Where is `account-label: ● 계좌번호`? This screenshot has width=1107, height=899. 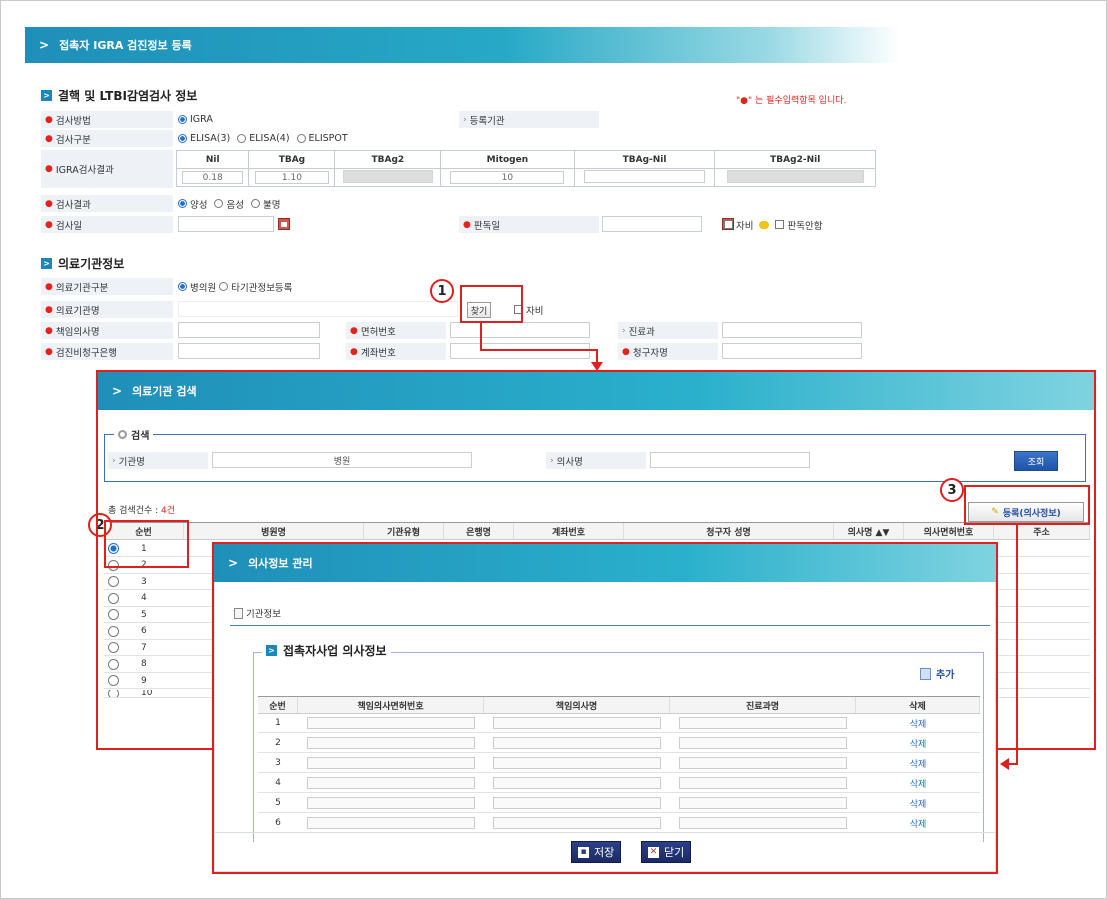 account-label: ● 계좌번호 is located at coordinates (396, 351).